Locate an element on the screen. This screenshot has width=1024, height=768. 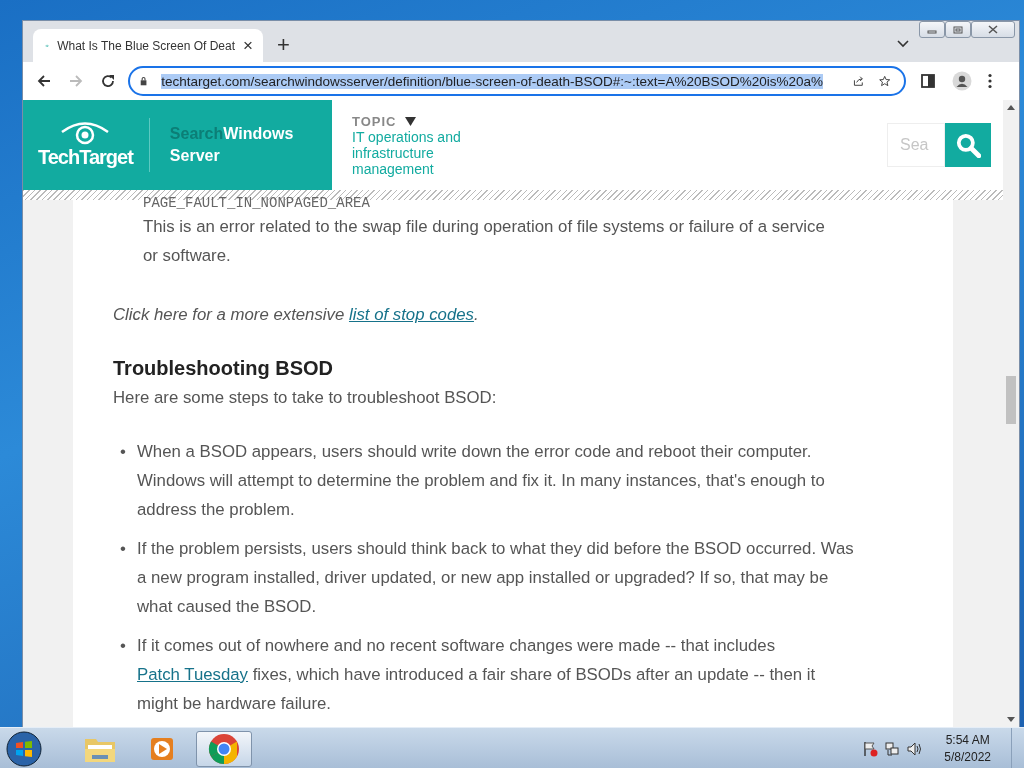
reload-icon is located at coordinates (108, 81).